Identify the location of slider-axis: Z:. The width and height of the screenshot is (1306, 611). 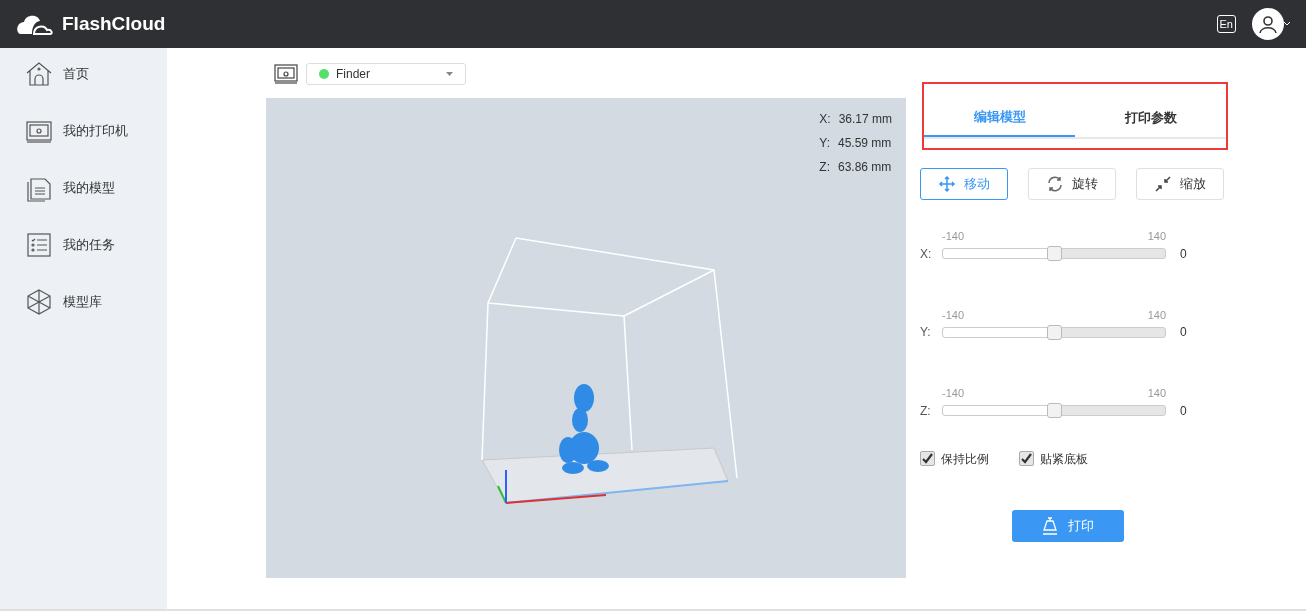
(926, 411).